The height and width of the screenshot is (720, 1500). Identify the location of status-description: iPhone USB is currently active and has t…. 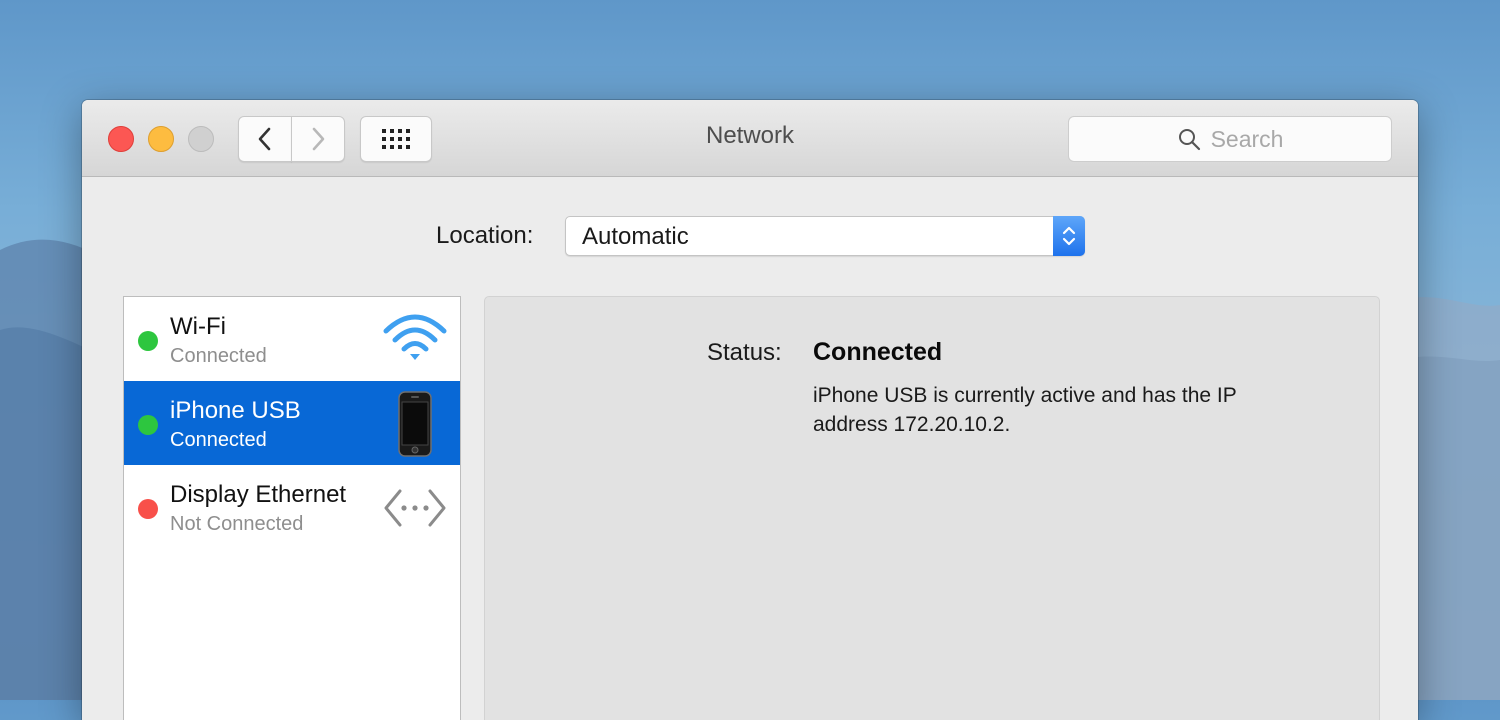
(1025, 410).